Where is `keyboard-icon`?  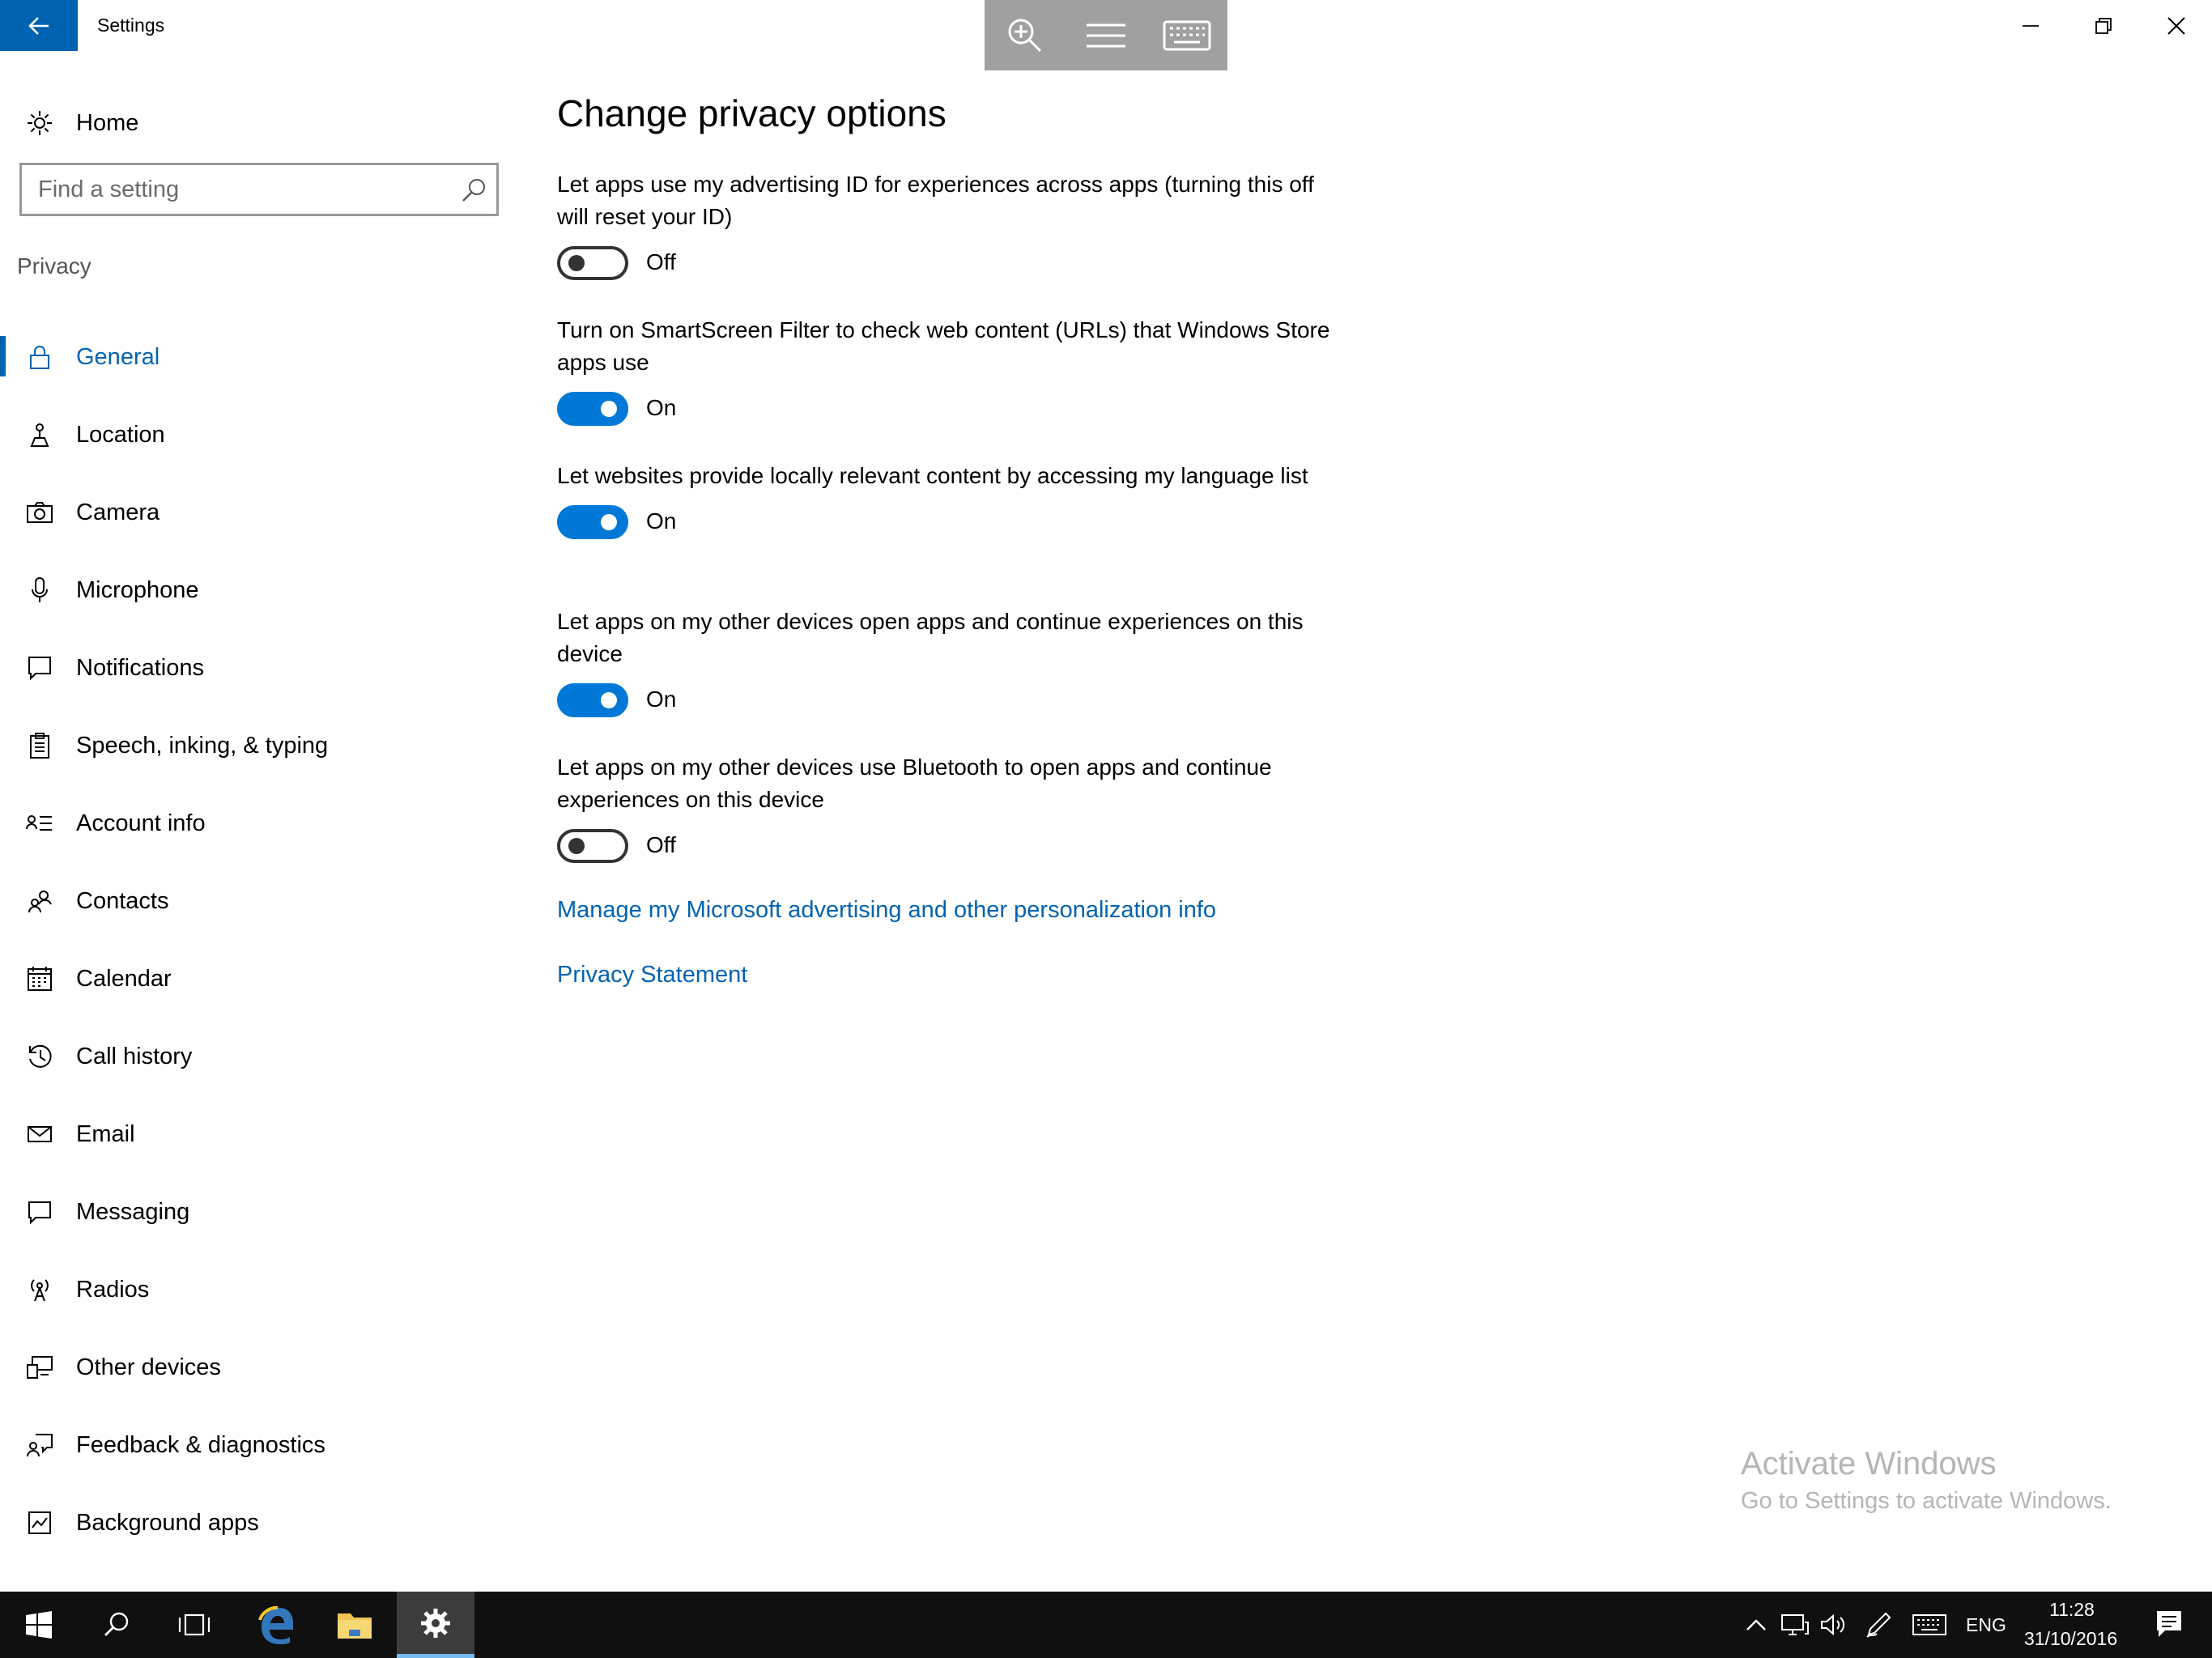 keyboard-icon is located at coordinates (1187, 35).